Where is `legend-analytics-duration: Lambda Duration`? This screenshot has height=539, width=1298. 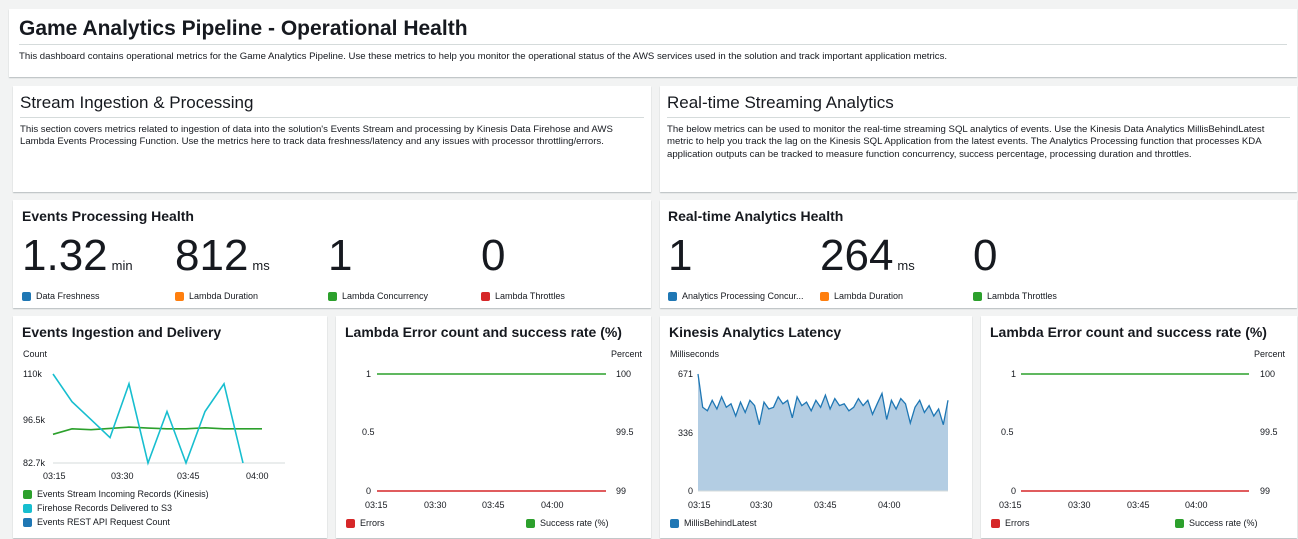 legend-analytics-duration: Lambda Duration is located at coordinates (861, 296).